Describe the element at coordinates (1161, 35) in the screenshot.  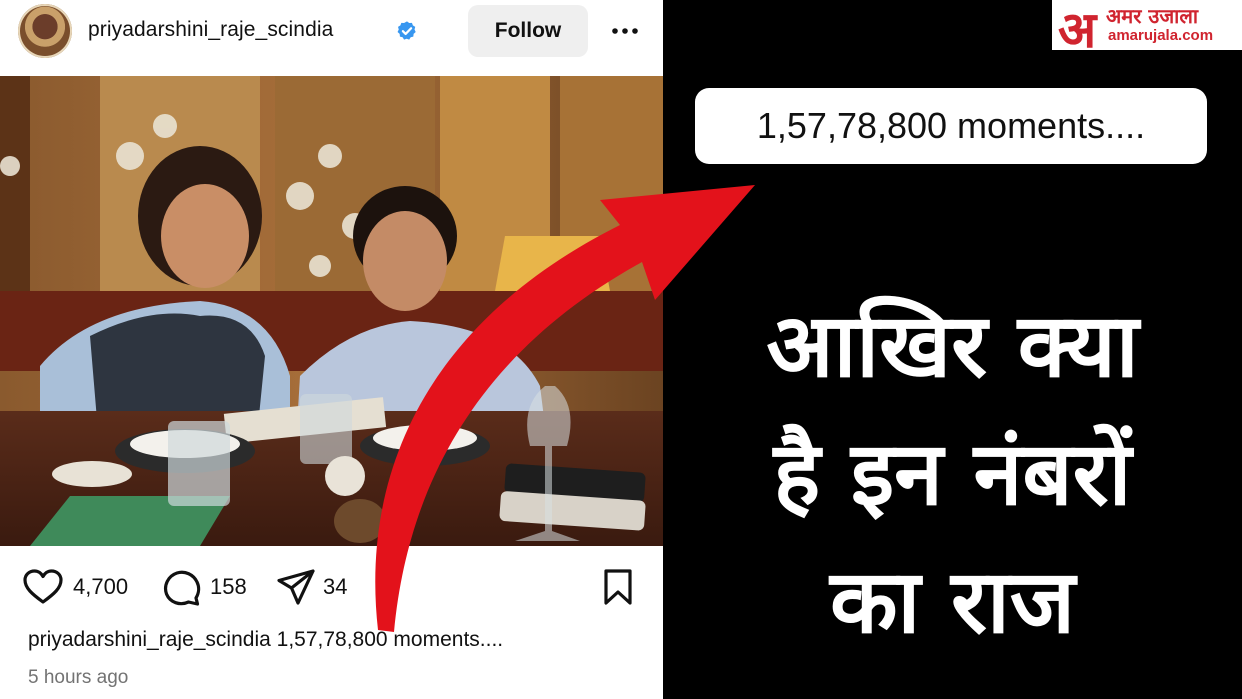
I see `logo-domain-text: amarujala.com` at that location.